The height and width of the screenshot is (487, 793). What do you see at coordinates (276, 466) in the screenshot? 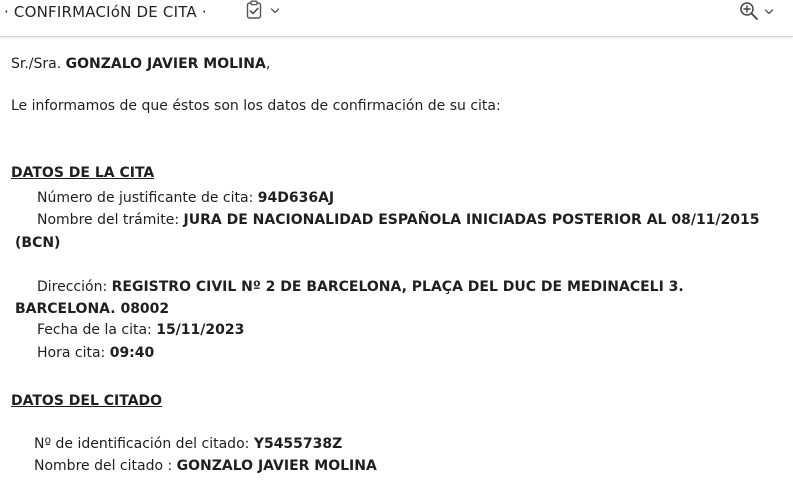
I see `nombre-value: GONZALO JAVIER MOLINA` at bounding box center [276, 466].